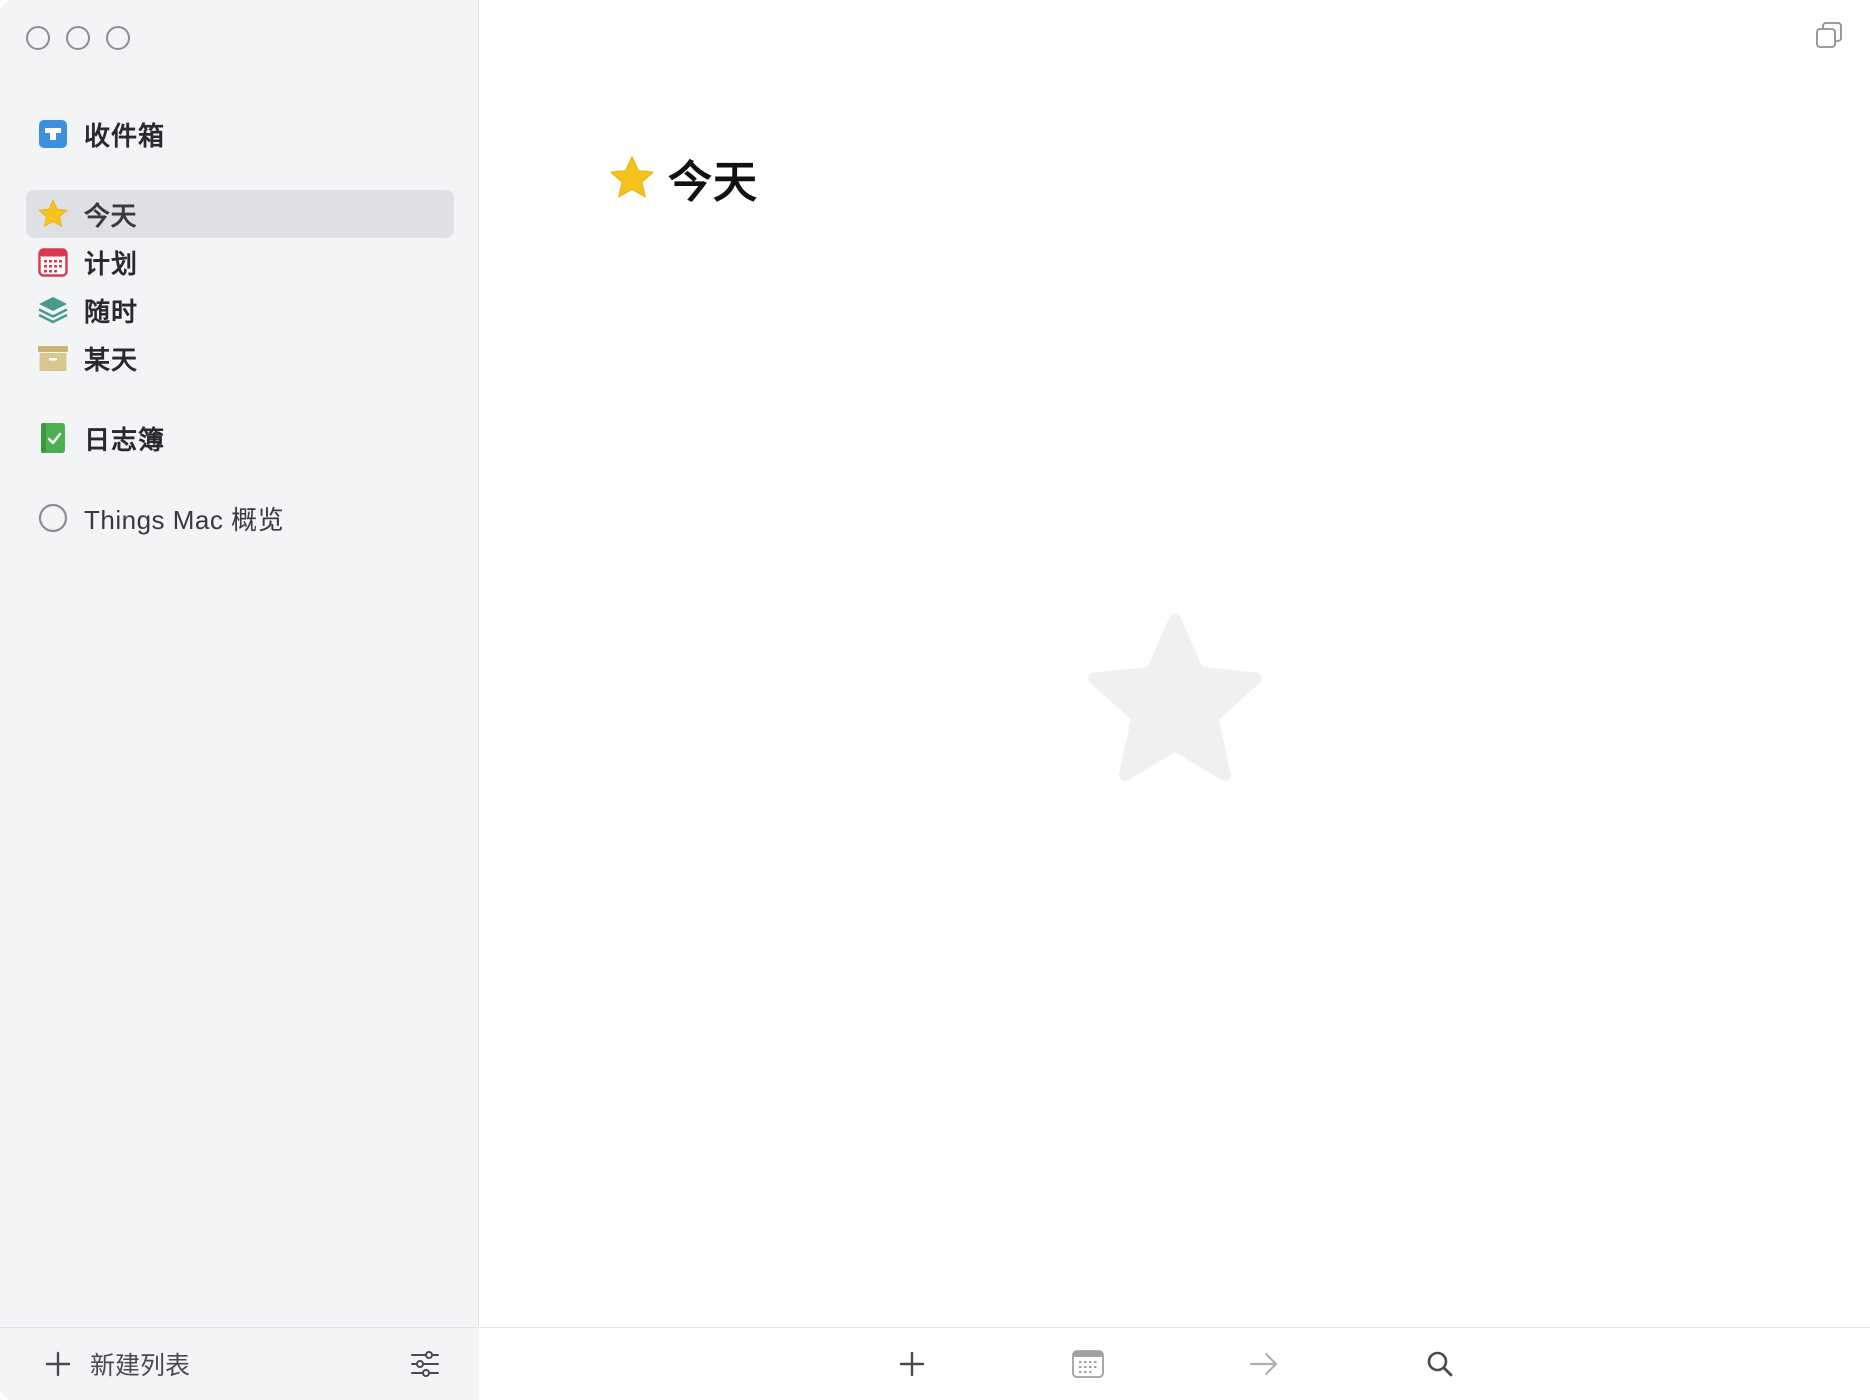  I want to click on sidebar-item-label: 计划, so click(111, 263).